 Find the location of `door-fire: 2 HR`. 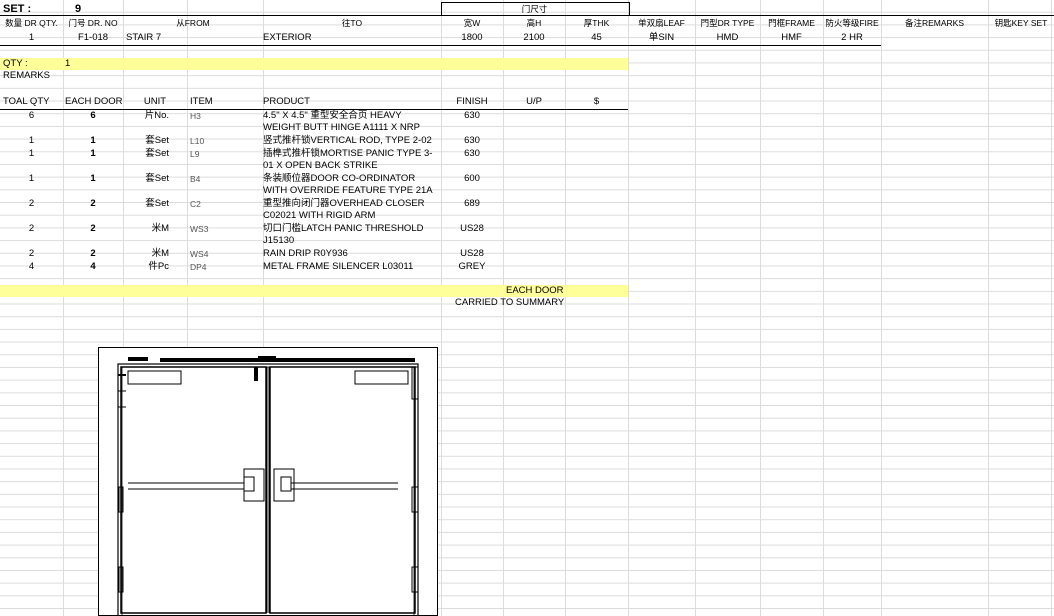

door-fire: 2 HR is located at coordinates (852, 37).